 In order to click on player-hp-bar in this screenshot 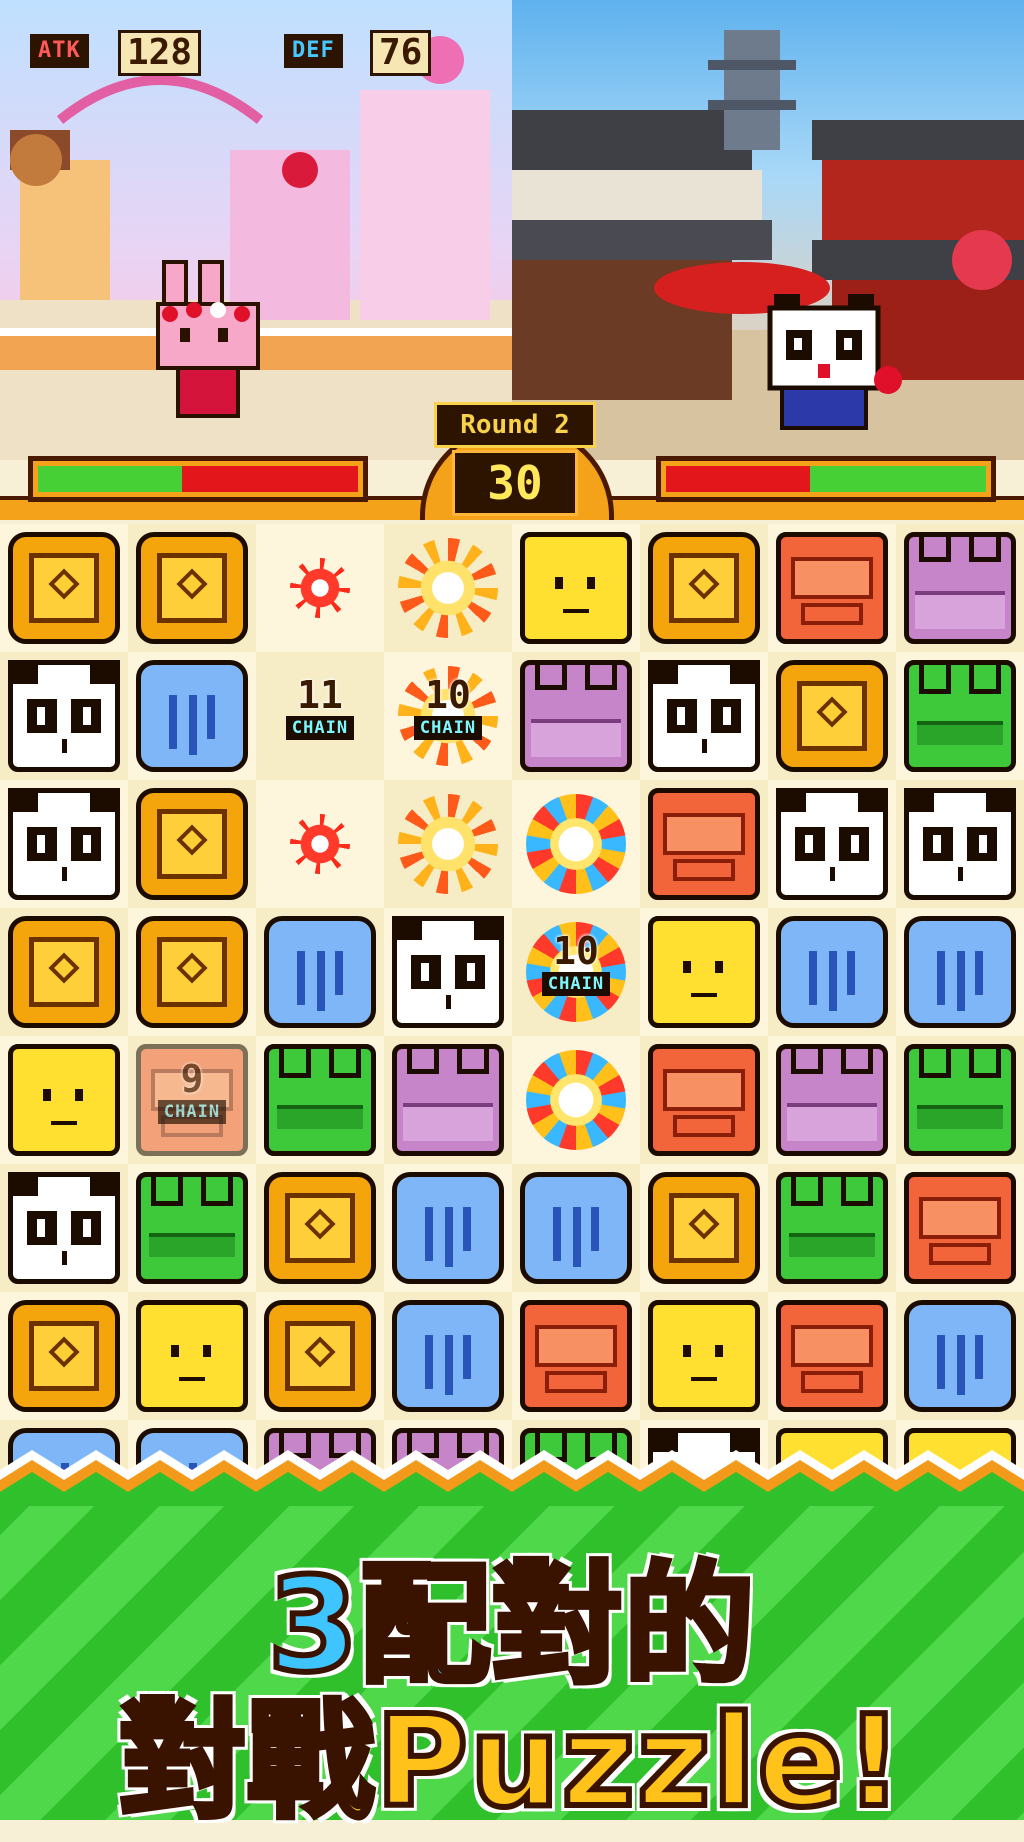, I will do `click(198, 479)`.